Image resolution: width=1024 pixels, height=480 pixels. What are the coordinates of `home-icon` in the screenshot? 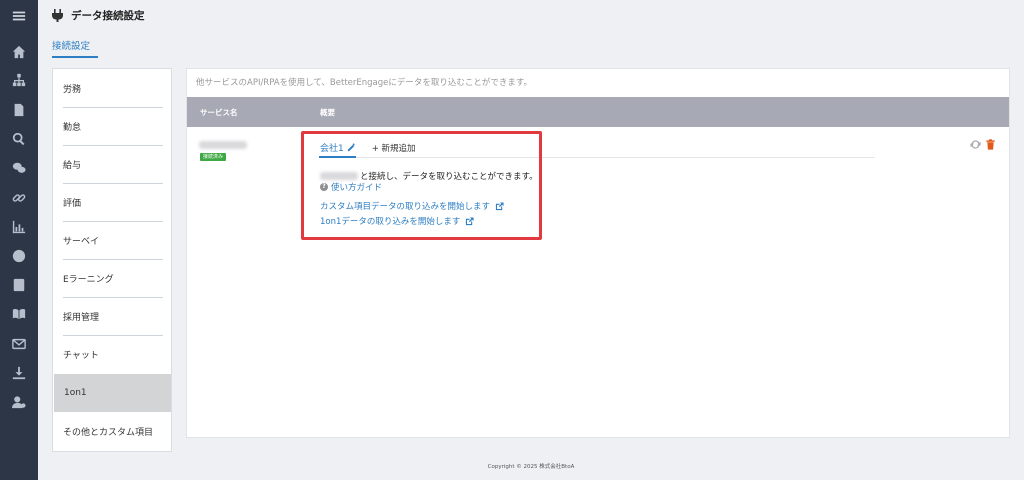 It's located at (19, 52).